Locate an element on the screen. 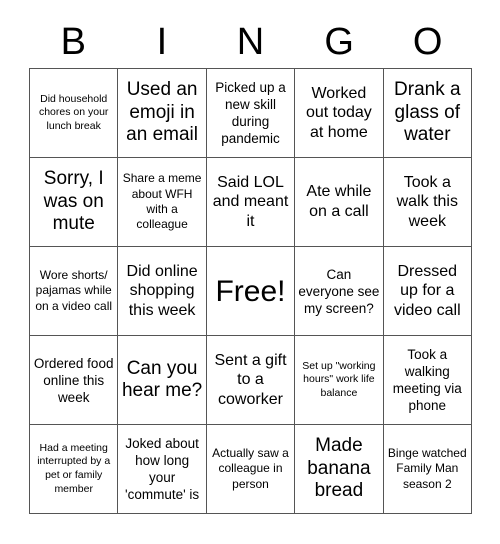 This screenshot has width=500, height=544. bingo-cell-free-space: Free! is located at coordinates (251, 291).